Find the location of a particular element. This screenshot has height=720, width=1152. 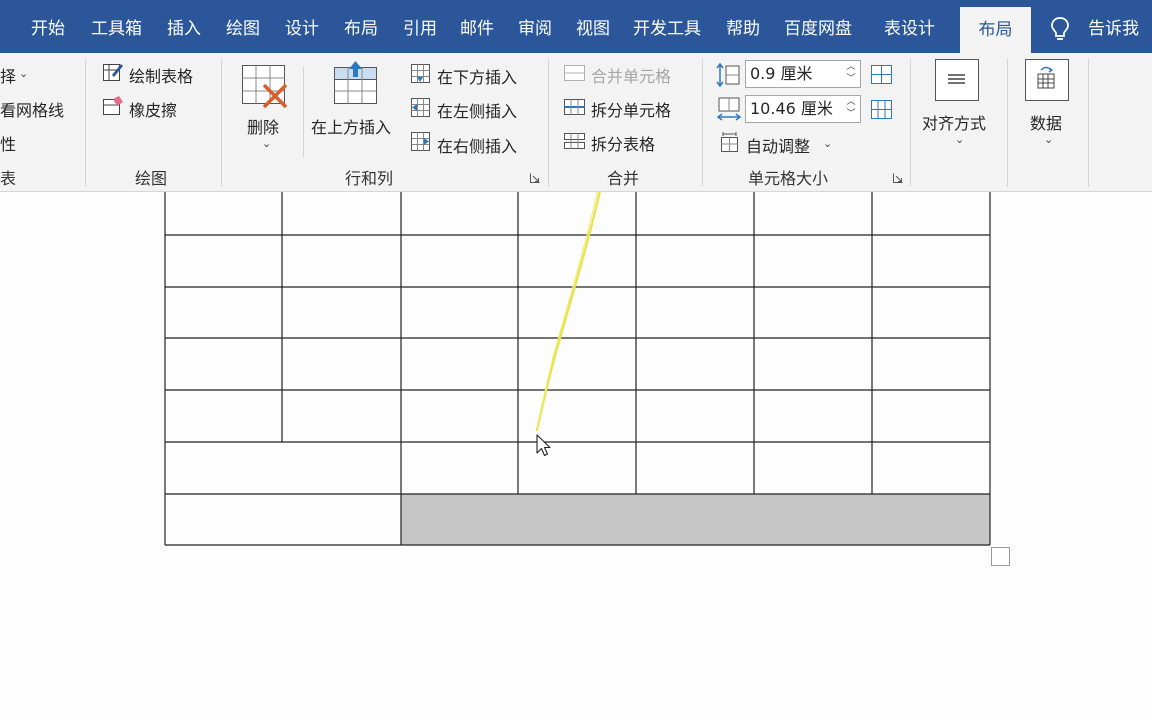

group-label-table: 表 is located at coordinates (8, 178).